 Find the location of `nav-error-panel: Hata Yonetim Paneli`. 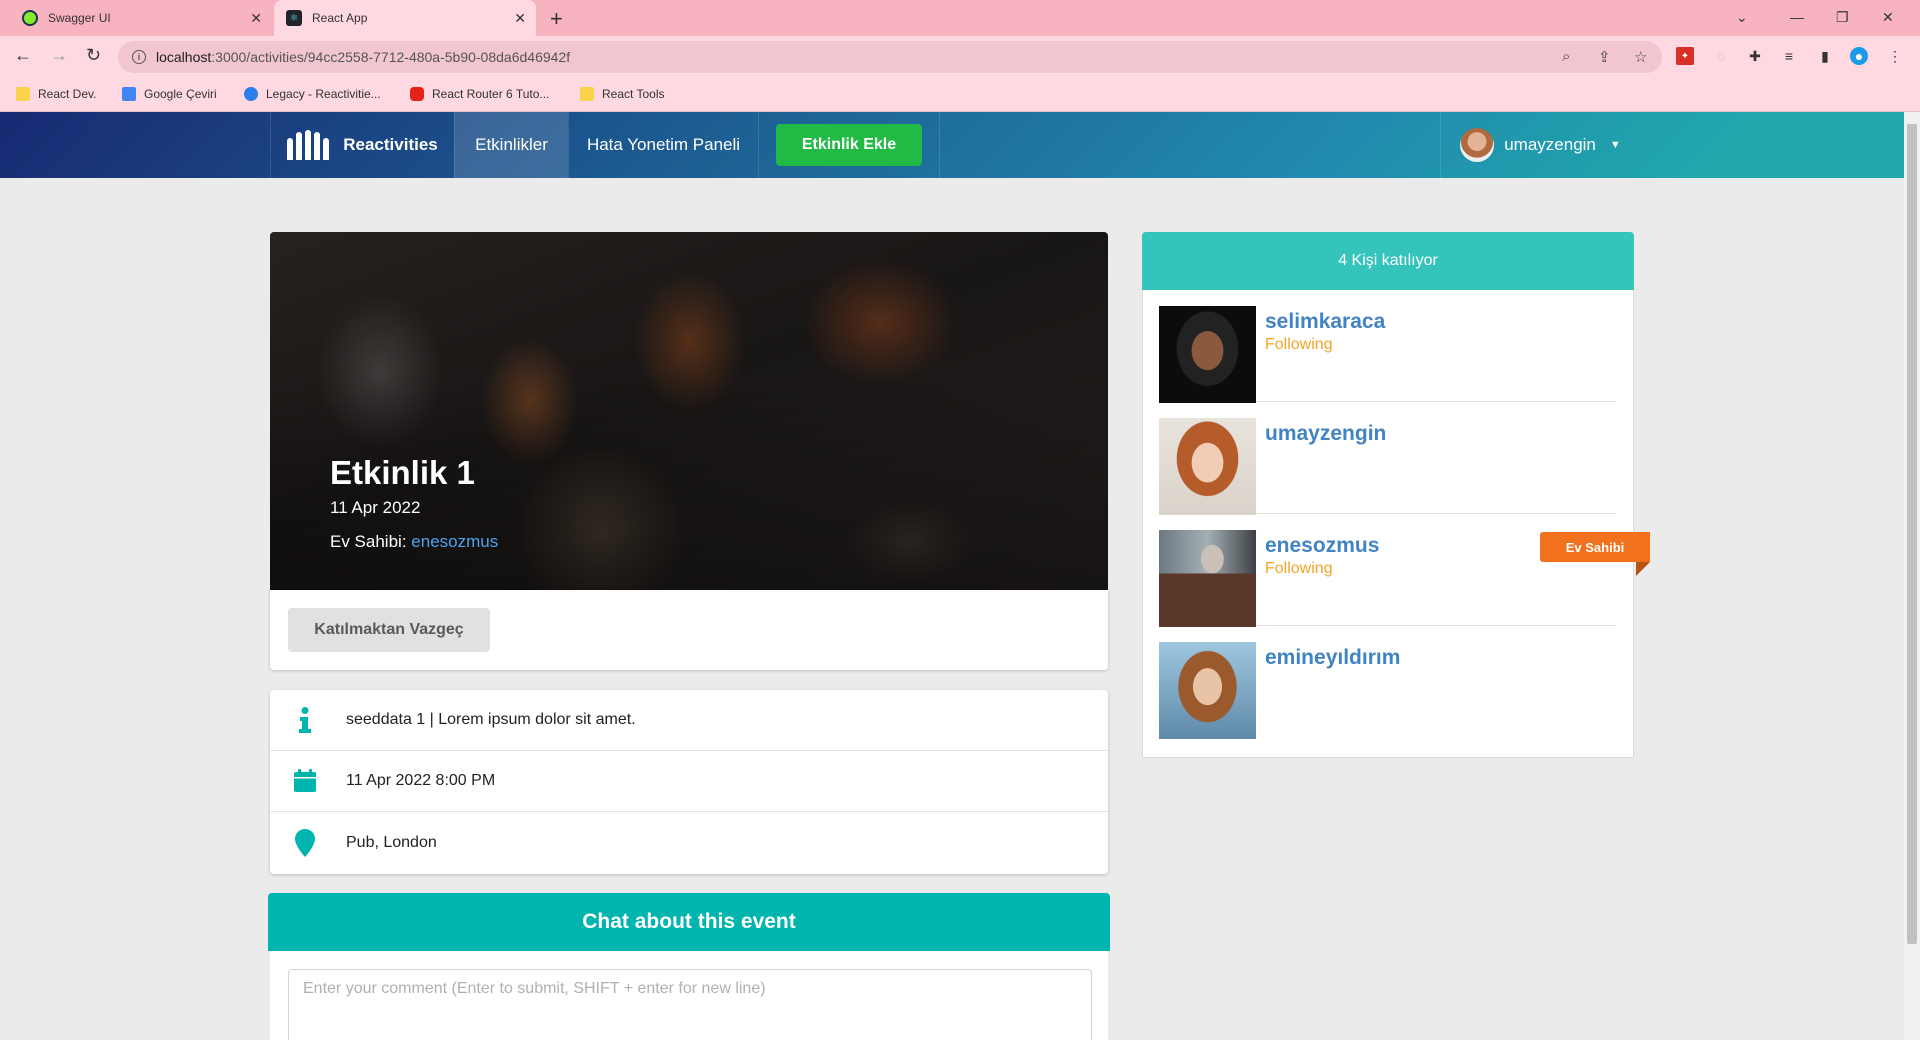

nav-error-panel: Hata Yonetim Paneli is located at coordinates (663, 145).